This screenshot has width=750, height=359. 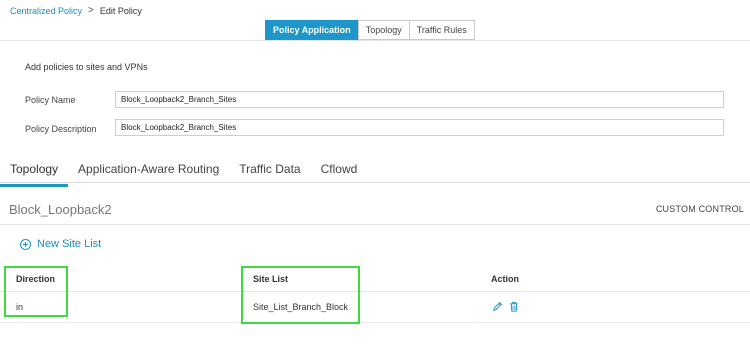 What do you see at coordinates (419, 99) in the screenshot?
I see `policy-name-input` at bounding box center [419, 99].